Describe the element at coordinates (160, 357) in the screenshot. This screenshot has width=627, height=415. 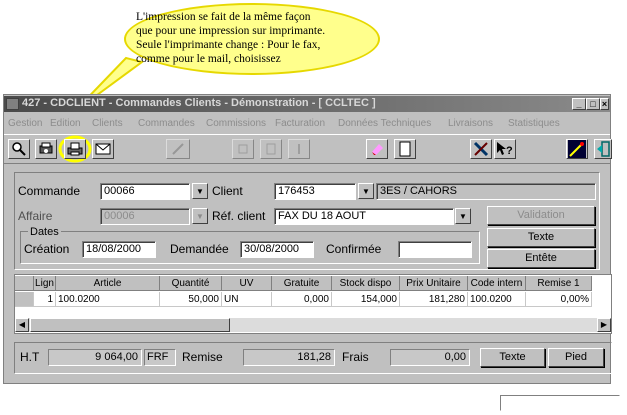
I see `currency-field: FRF` at that location.